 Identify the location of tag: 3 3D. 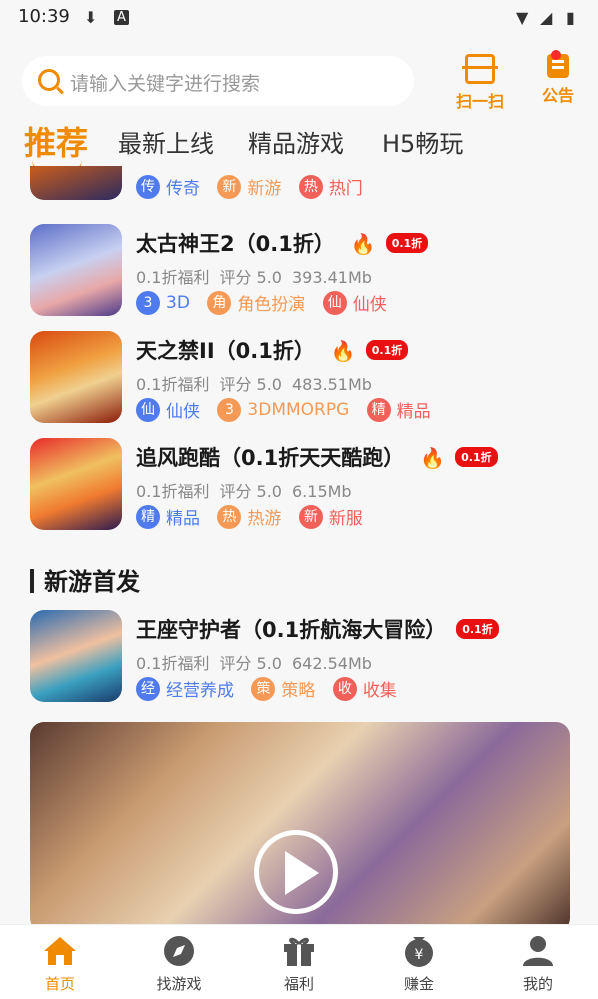
(163, 302).